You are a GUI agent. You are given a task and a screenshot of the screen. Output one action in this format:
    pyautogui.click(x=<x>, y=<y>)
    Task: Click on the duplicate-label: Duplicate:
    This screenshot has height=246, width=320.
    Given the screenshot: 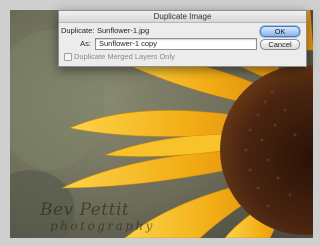 What is the action you would take?
    pyautogui.click(x=78, y=30)
    